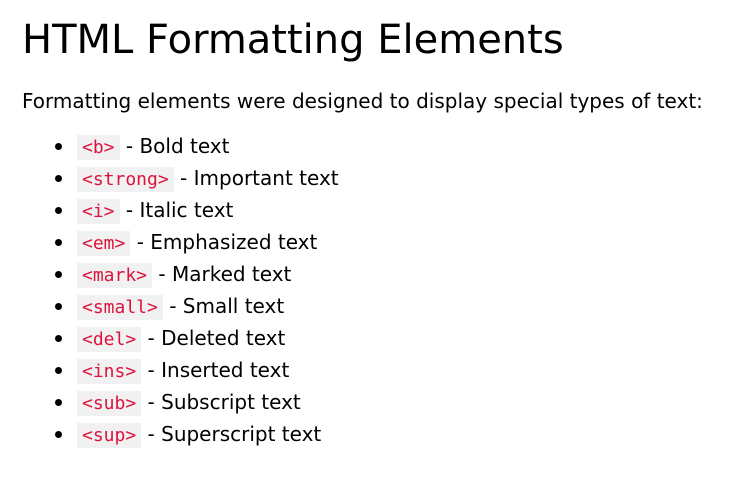  I want to click on code-tag: <sup>, so click(109, 435).